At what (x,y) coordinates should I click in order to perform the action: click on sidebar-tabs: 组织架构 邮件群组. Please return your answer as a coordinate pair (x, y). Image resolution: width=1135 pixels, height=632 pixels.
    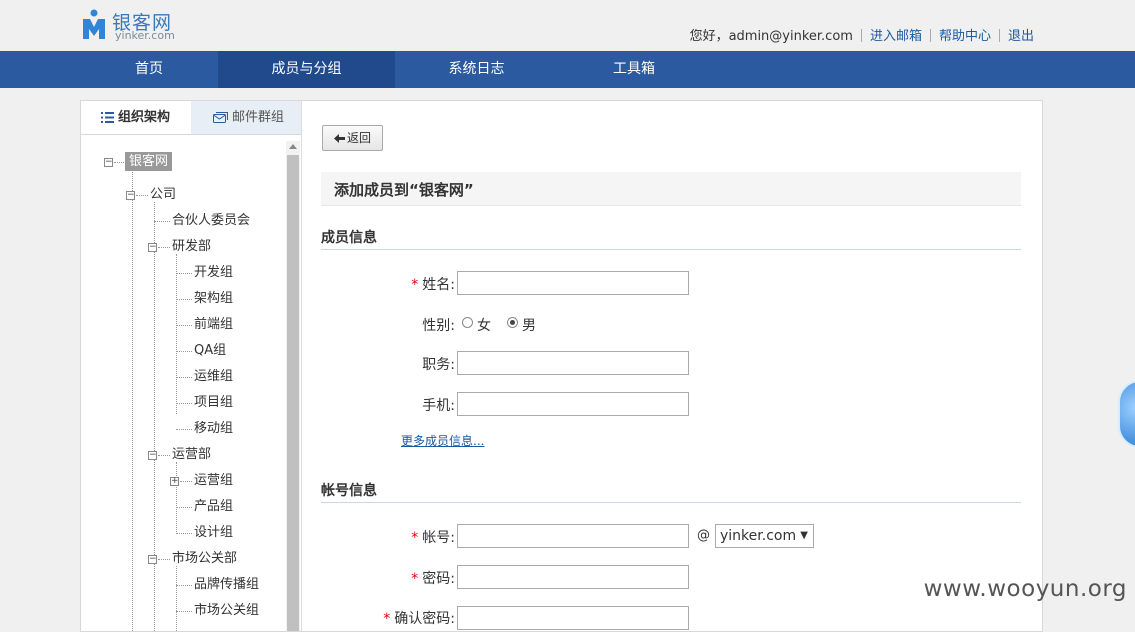
    Looking at the image, I should click on (191, 118).